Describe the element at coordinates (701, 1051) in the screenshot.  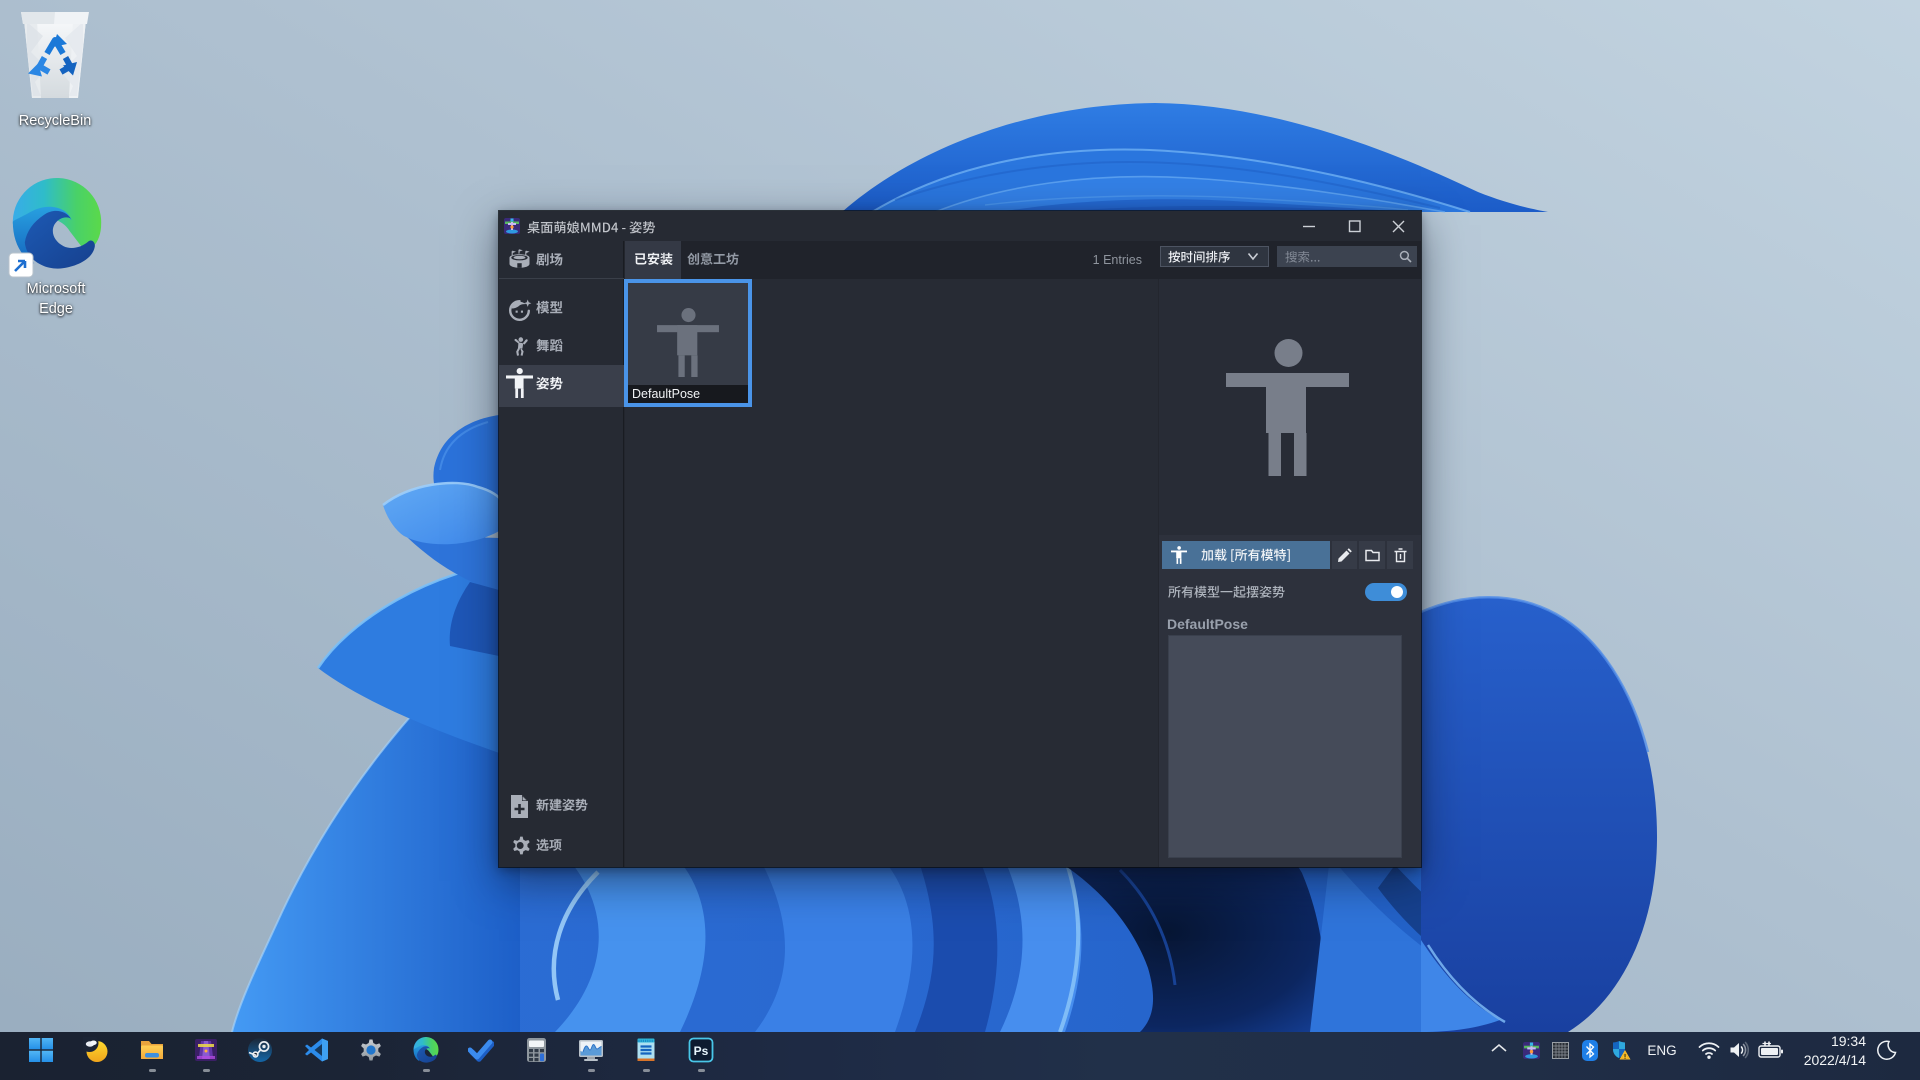
I see `svg-text: Ps` at that location.